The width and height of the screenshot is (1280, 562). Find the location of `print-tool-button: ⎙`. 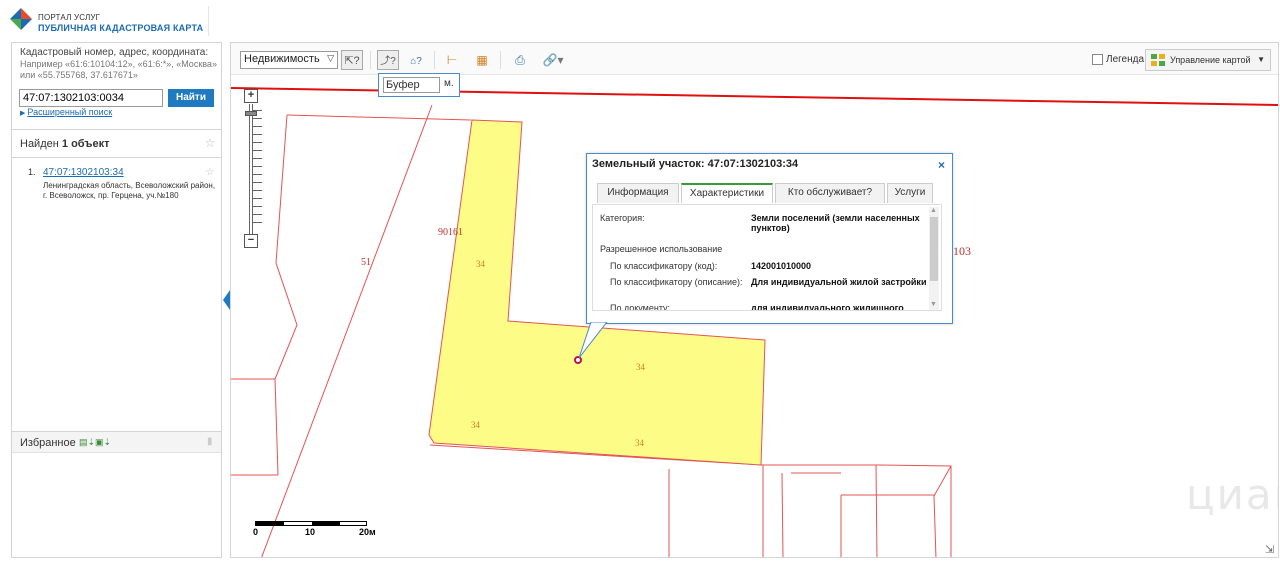

print-tool-button: ⎙ is located at coordinates (520, 60).